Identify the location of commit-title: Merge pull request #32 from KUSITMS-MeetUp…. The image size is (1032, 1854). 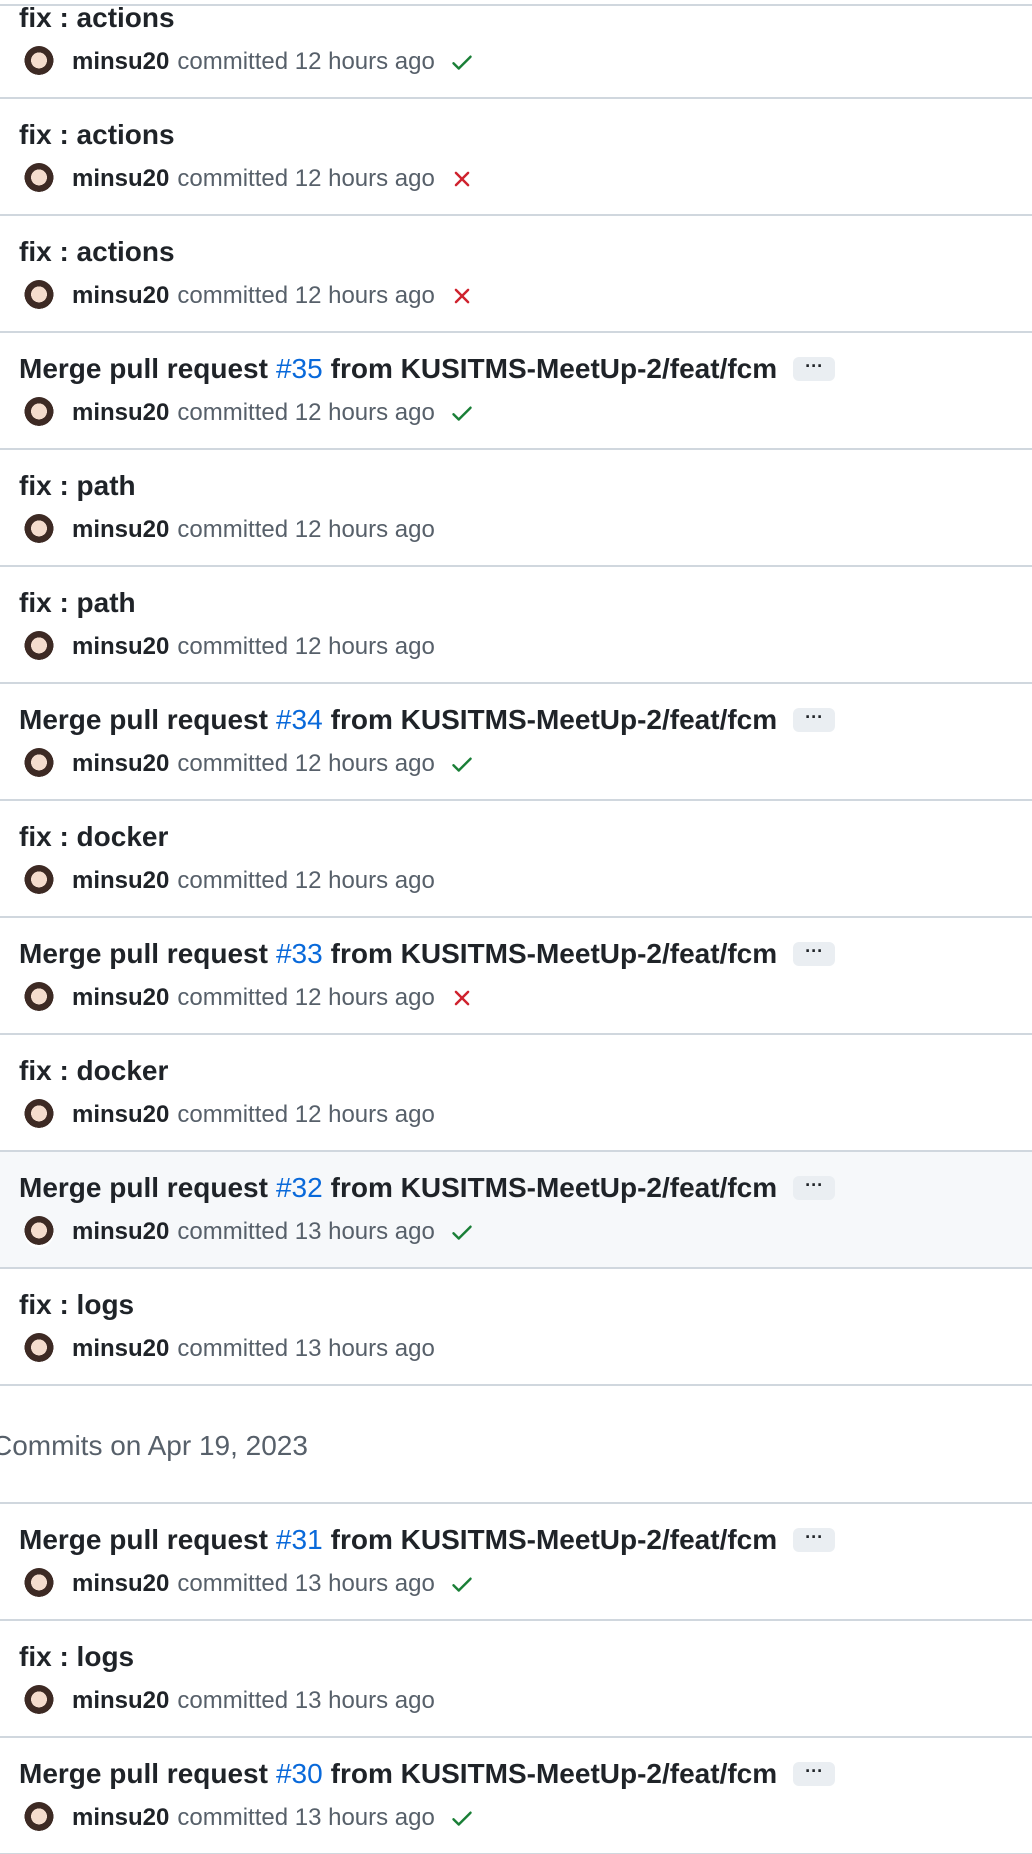
(427, 1188).